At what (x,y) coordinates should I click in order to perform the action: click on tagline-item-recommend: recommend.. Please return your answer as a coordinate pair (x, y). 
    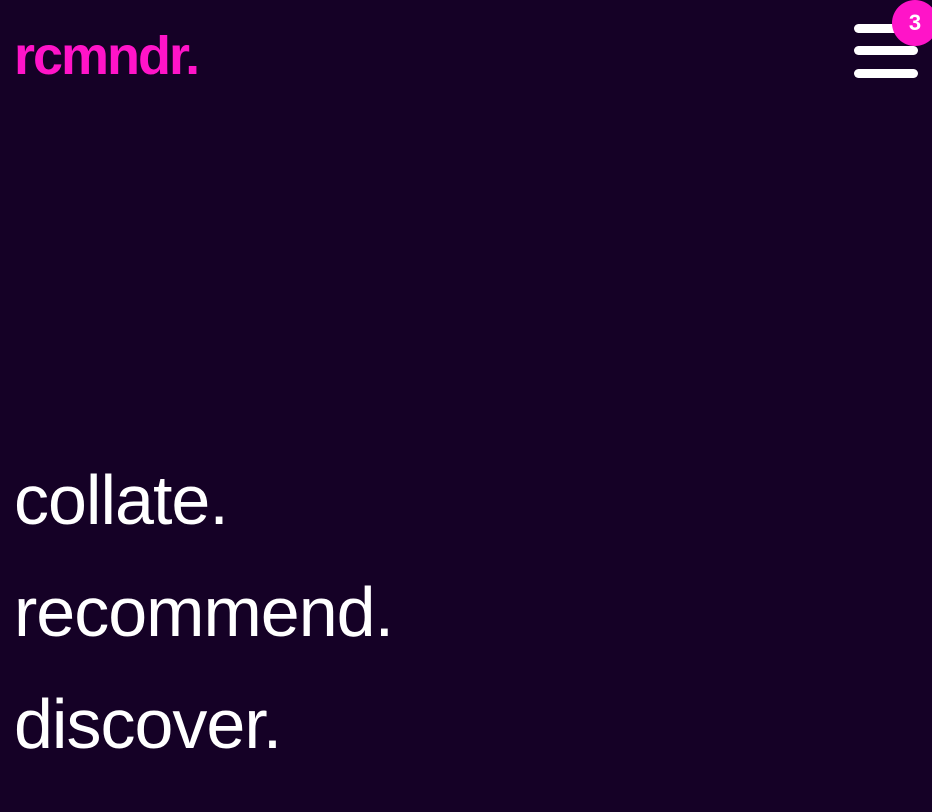
    Looking at the image, I should click on (204, 612).